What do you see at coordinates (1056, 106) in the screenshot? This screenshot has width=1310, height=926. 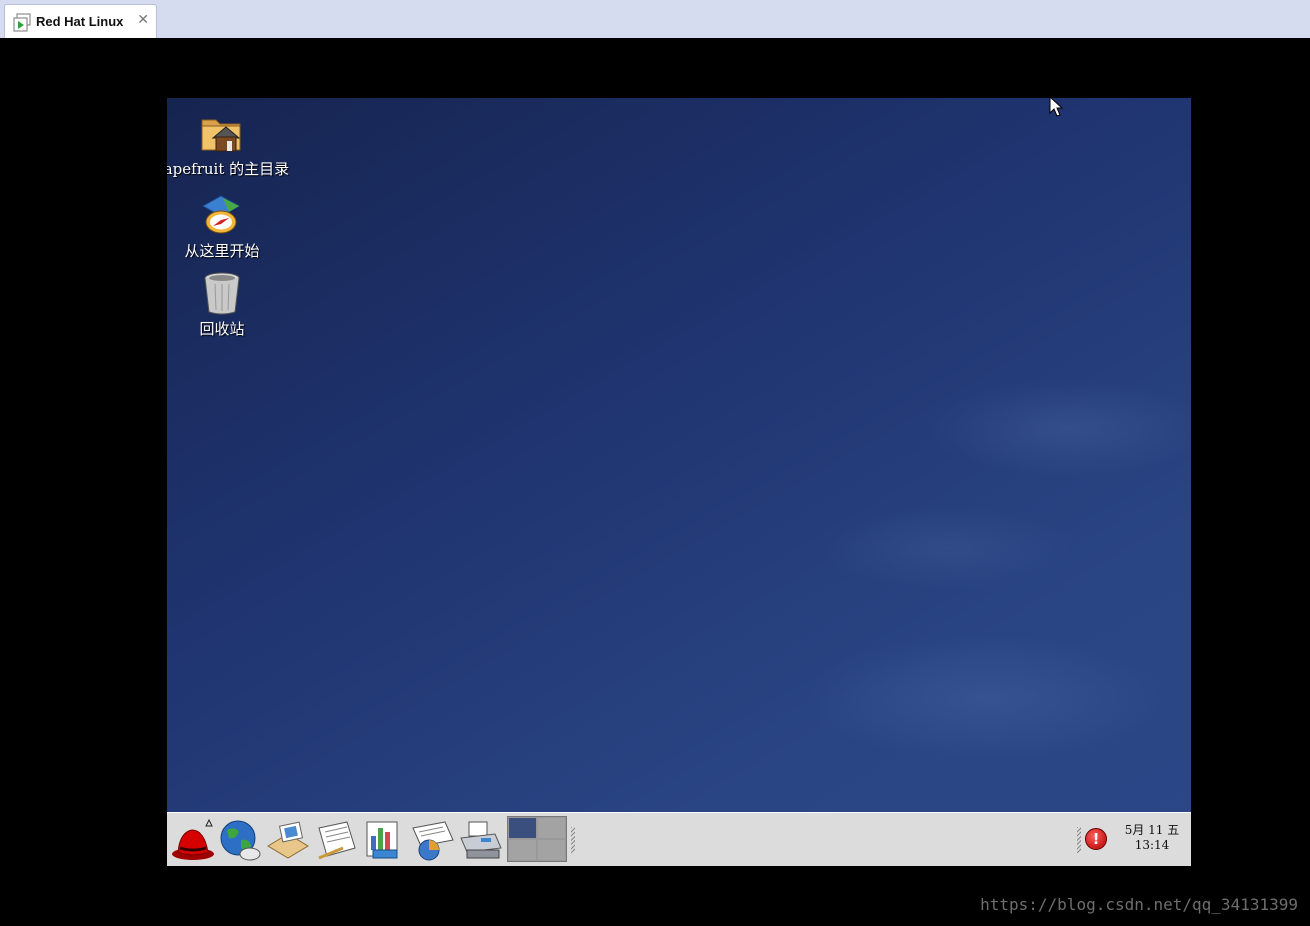 I see `mouse-cursor-icon` at bounding box center [1056, 106].